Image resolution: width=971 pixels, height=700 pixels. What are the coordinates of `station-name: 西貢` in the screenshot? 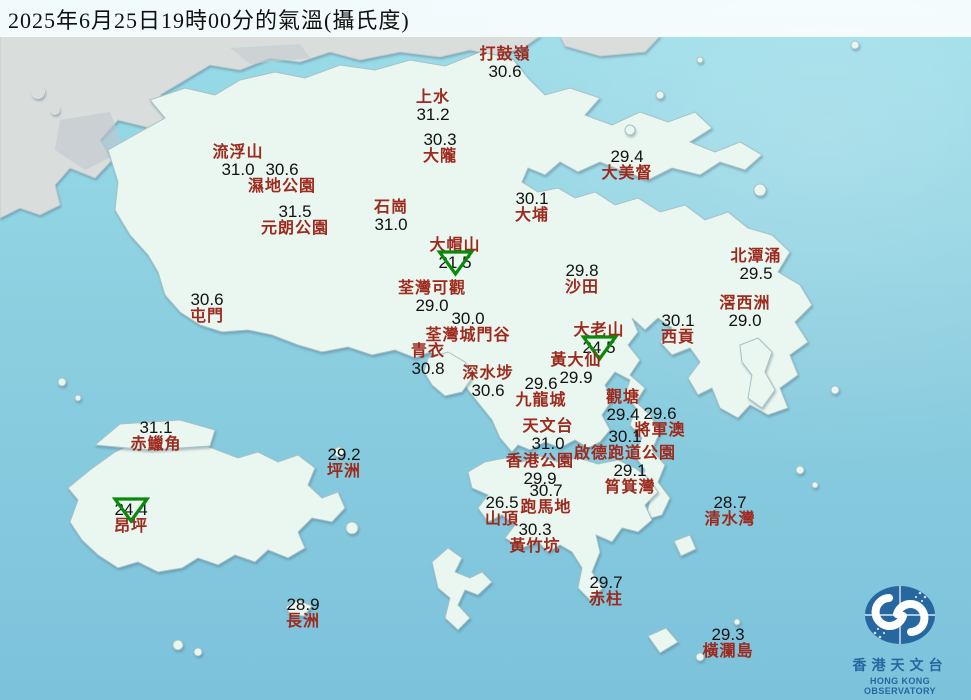 It's located at (678, 337).